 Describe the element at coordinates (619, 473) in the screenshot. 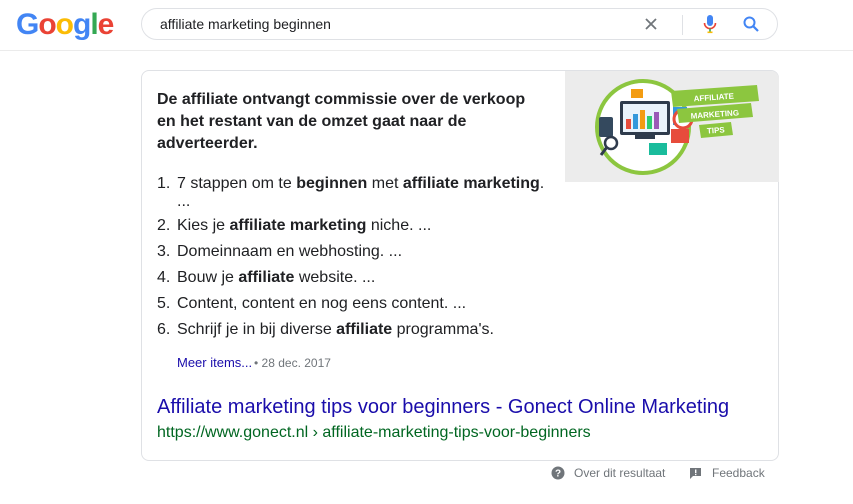

I see `about-result-link: Over dit resultaat` at that location.